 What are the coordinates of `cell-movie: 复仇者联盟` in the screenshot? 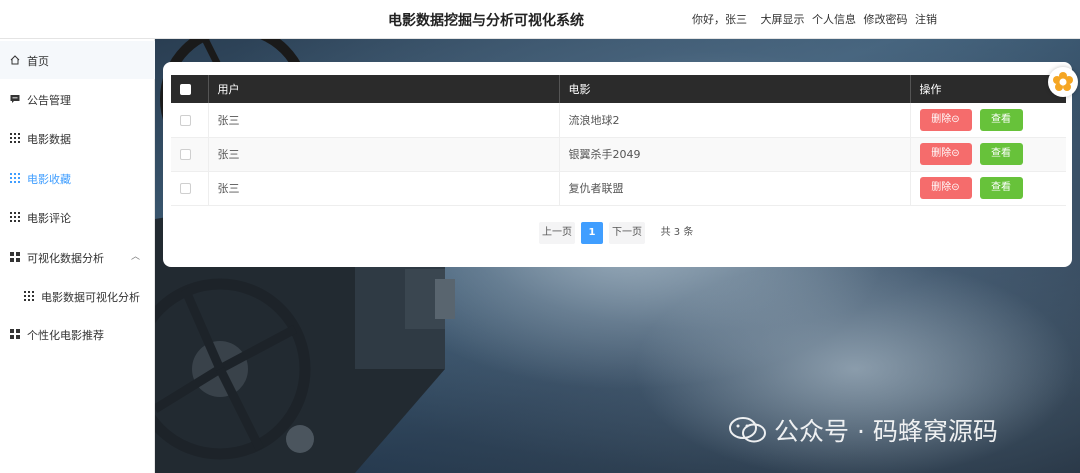 It's located at (735, 188).